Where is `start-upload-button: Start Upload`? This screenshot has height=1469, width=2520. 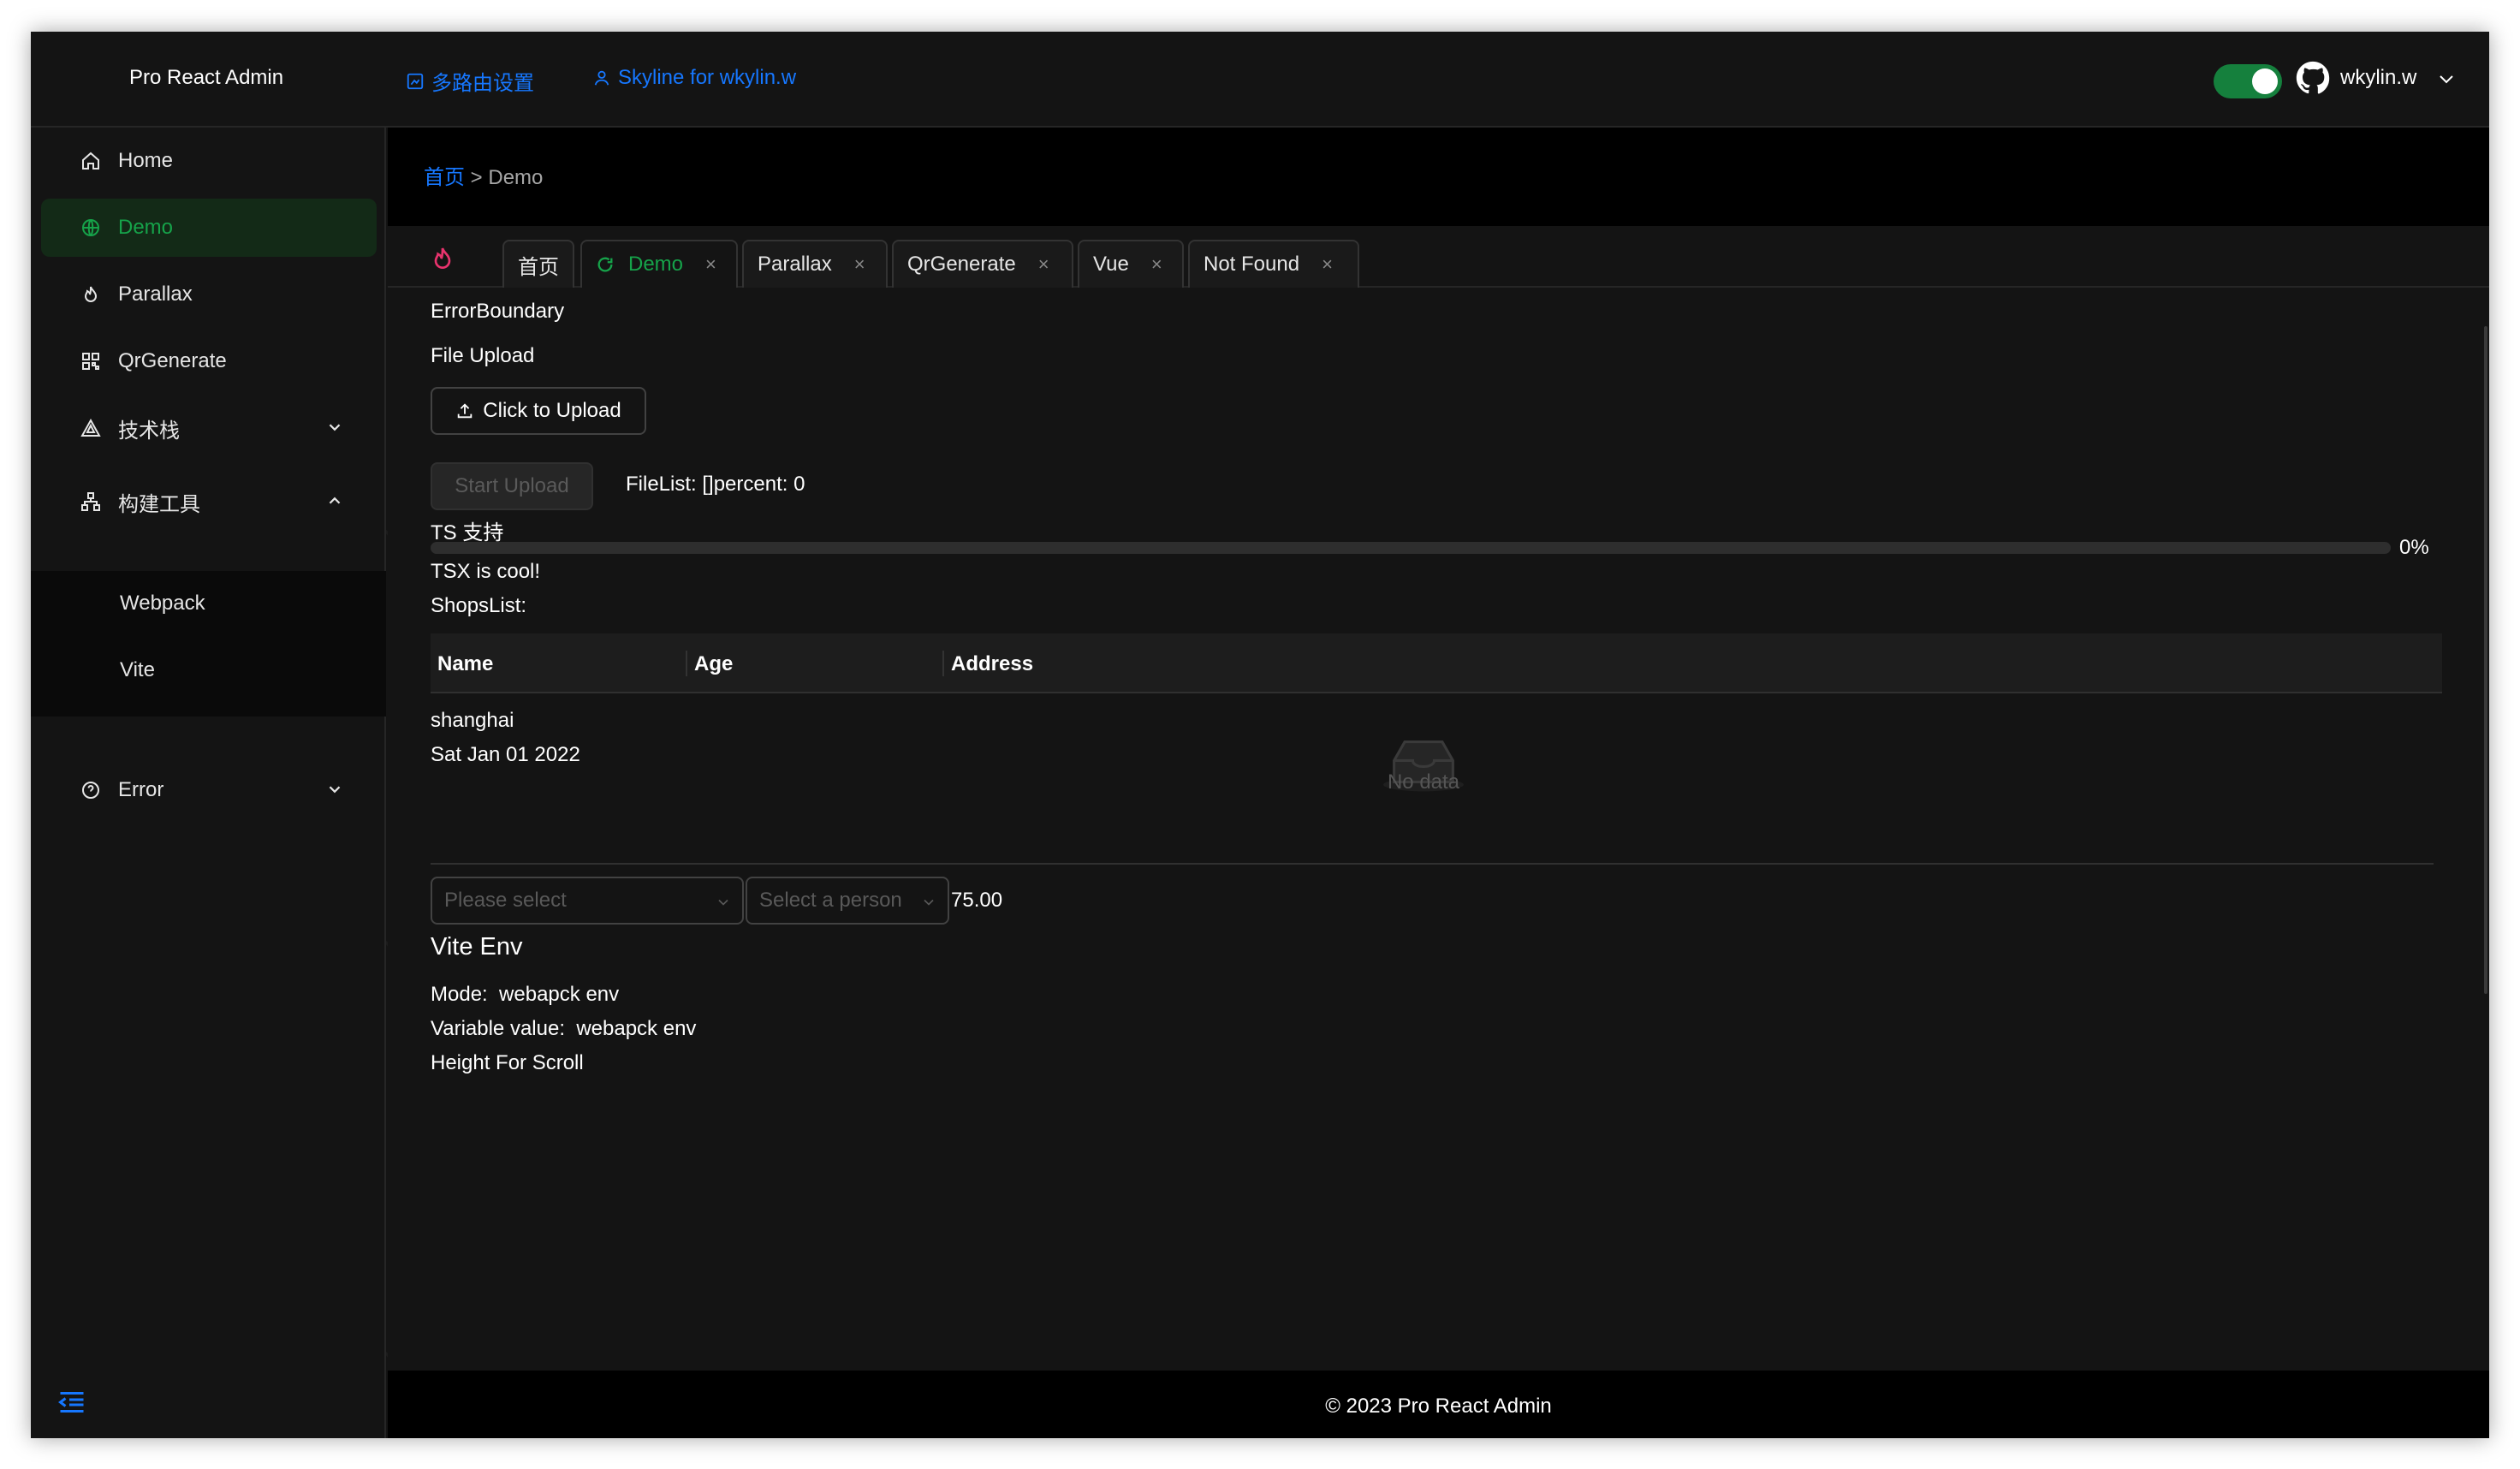 start-upload-button: Start Upload is located at coordinates (512, 486).